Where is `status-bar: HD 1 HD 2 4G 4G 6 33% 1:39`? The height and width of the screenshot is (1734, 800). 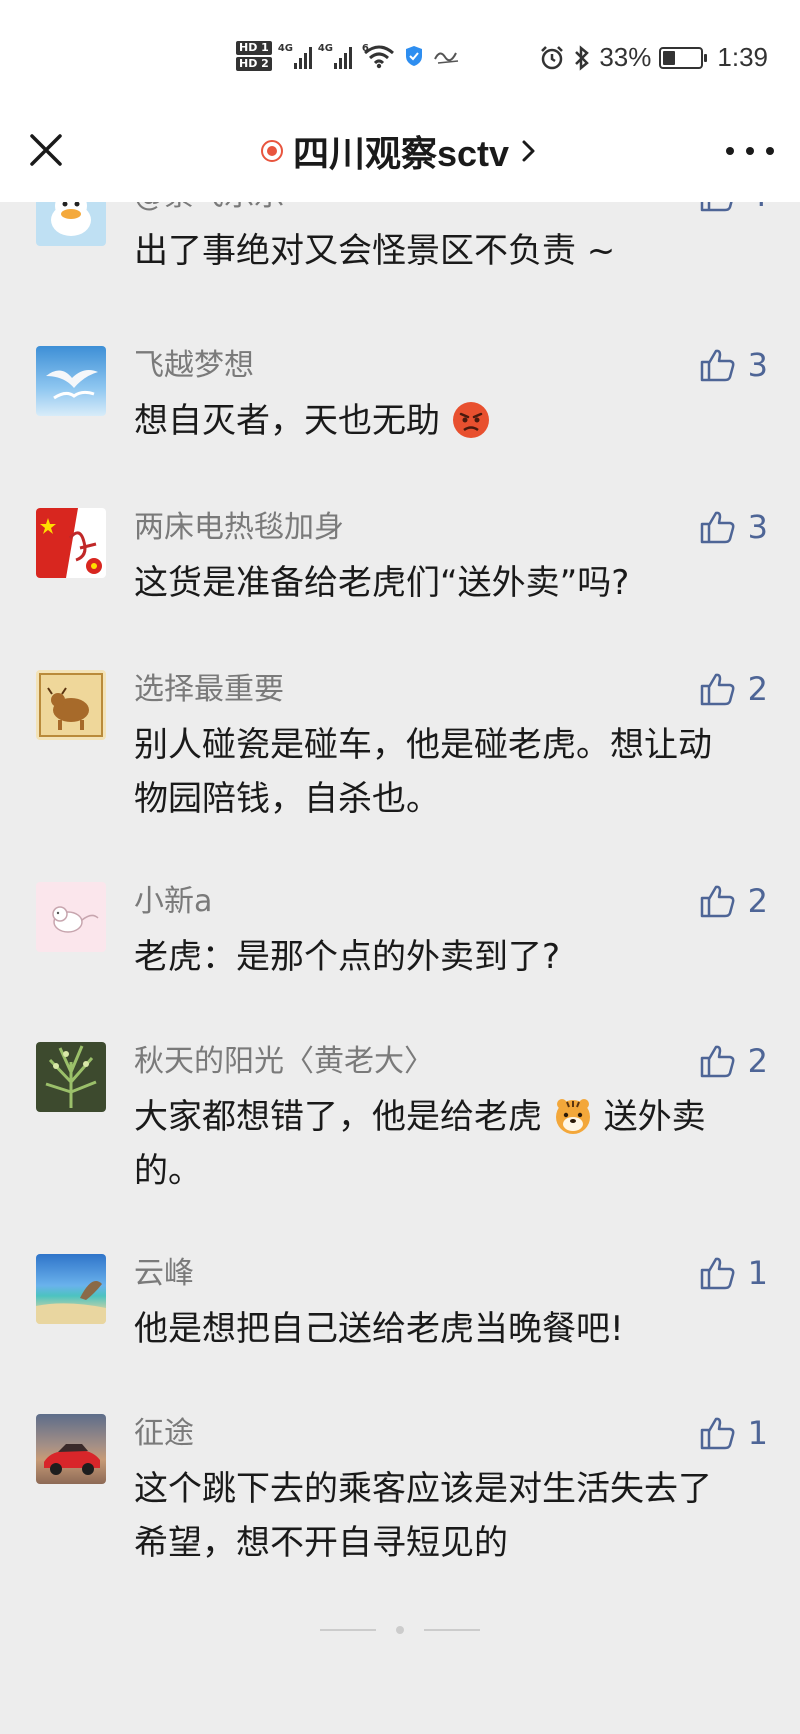
status-bar: HD 1 HD 2 4G 4G 6 33% 1:39 is located at coordinates (400, 50).